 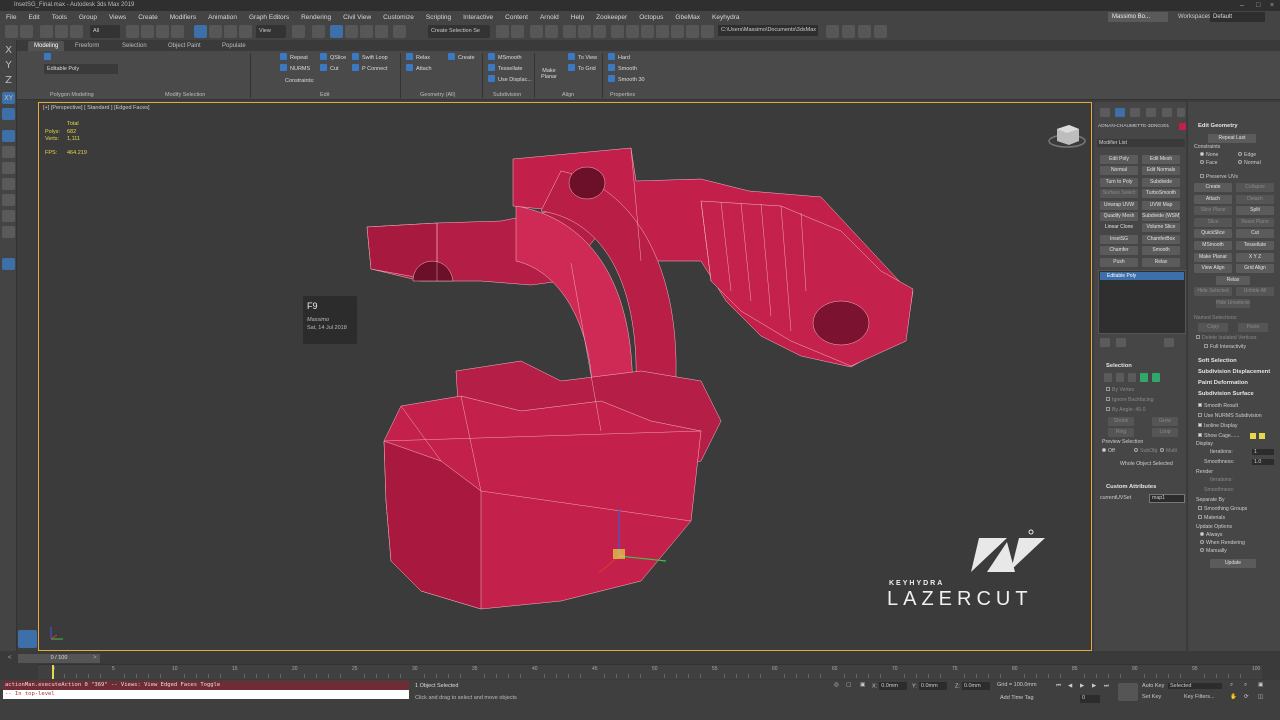 What do you see at coordinates (929, 686) in the screenshot?
I see `y-coordinate: Y: 0.0mm` at bounding box center [929, 686].